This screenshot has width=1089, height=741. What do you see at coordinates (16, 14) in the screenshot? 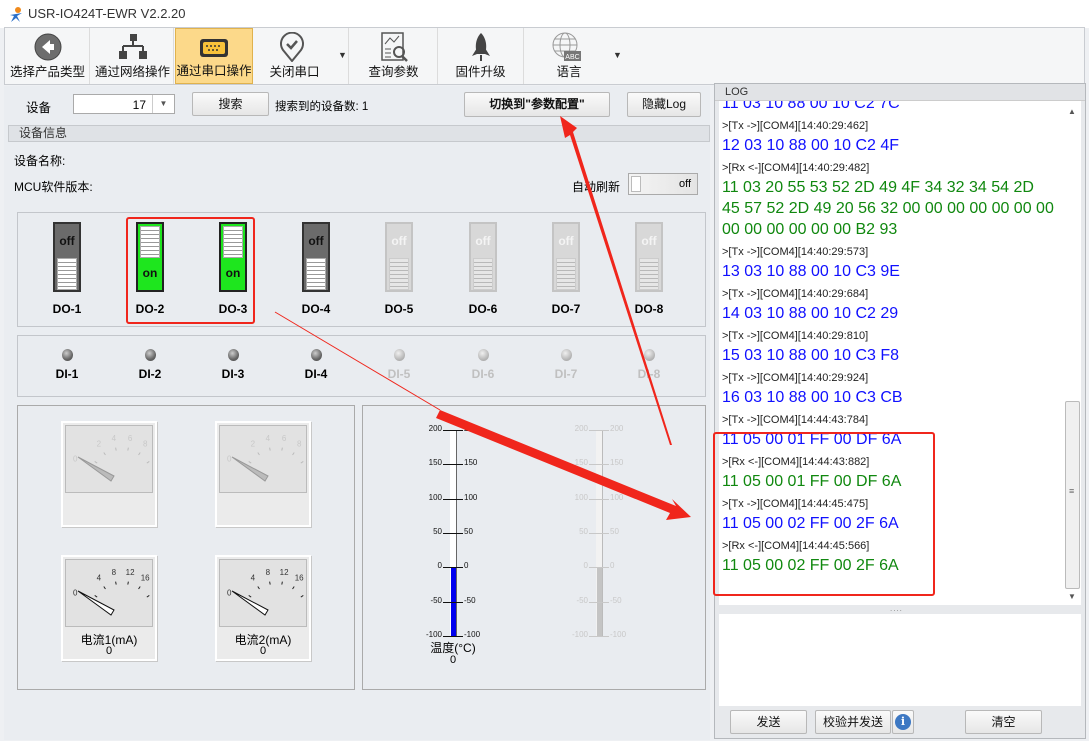
I see `app-logo-icon` at bounding box center [16, 14].